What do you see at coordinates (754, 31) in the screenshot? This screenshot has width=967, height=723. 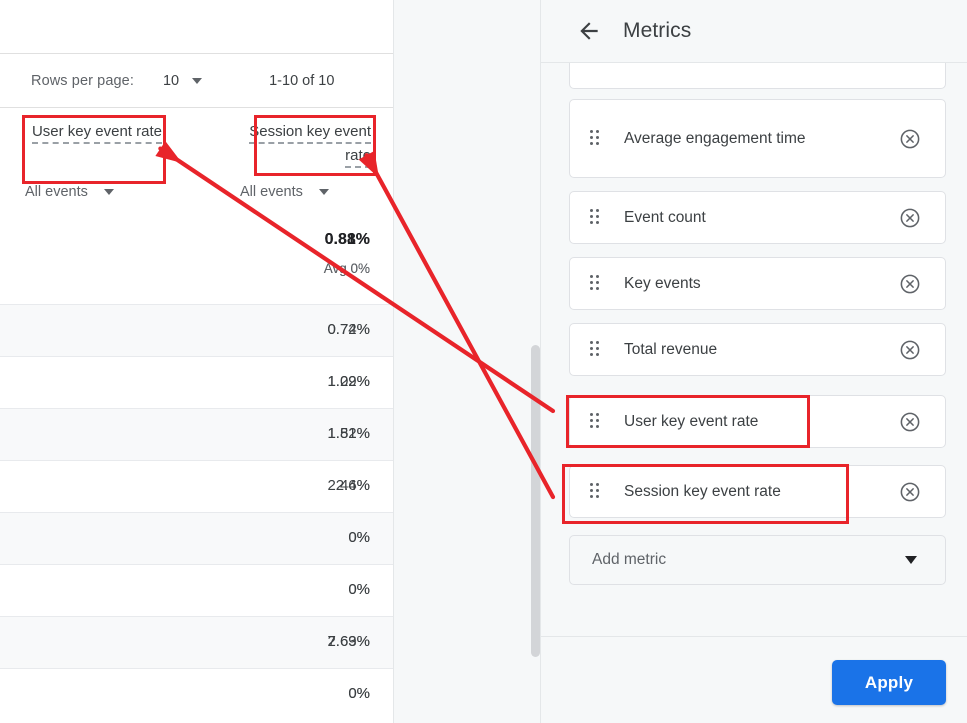 I see `metrics-panel-header: Metrics` at bounding box center [754, 31].